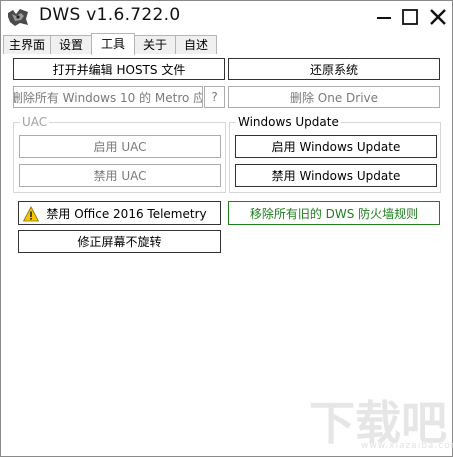 The image size is (453, 457). What do you see at coordinates (108, 97) in the screenshot?
I see `delete-metro-apps-button: 删除所有 Windows 10 的 Metro 应` at bounding box center [108, 97].